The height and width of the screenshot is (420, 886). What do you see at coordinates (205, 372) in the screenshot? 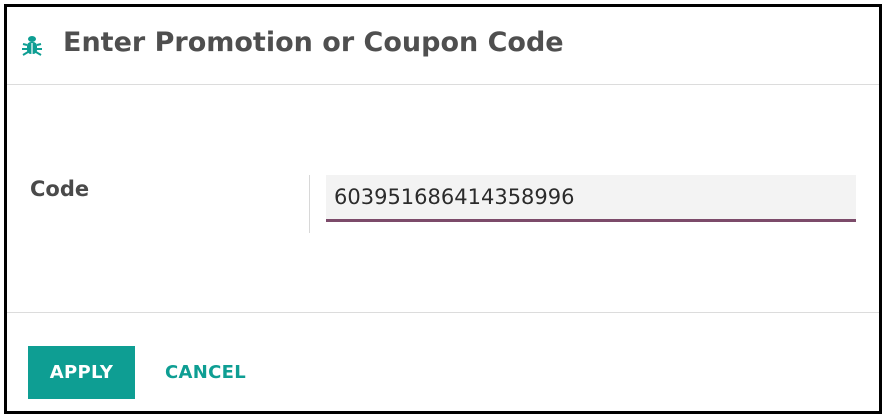
I see `cancel-button: CANCEL` at bounding box center [205, 372].